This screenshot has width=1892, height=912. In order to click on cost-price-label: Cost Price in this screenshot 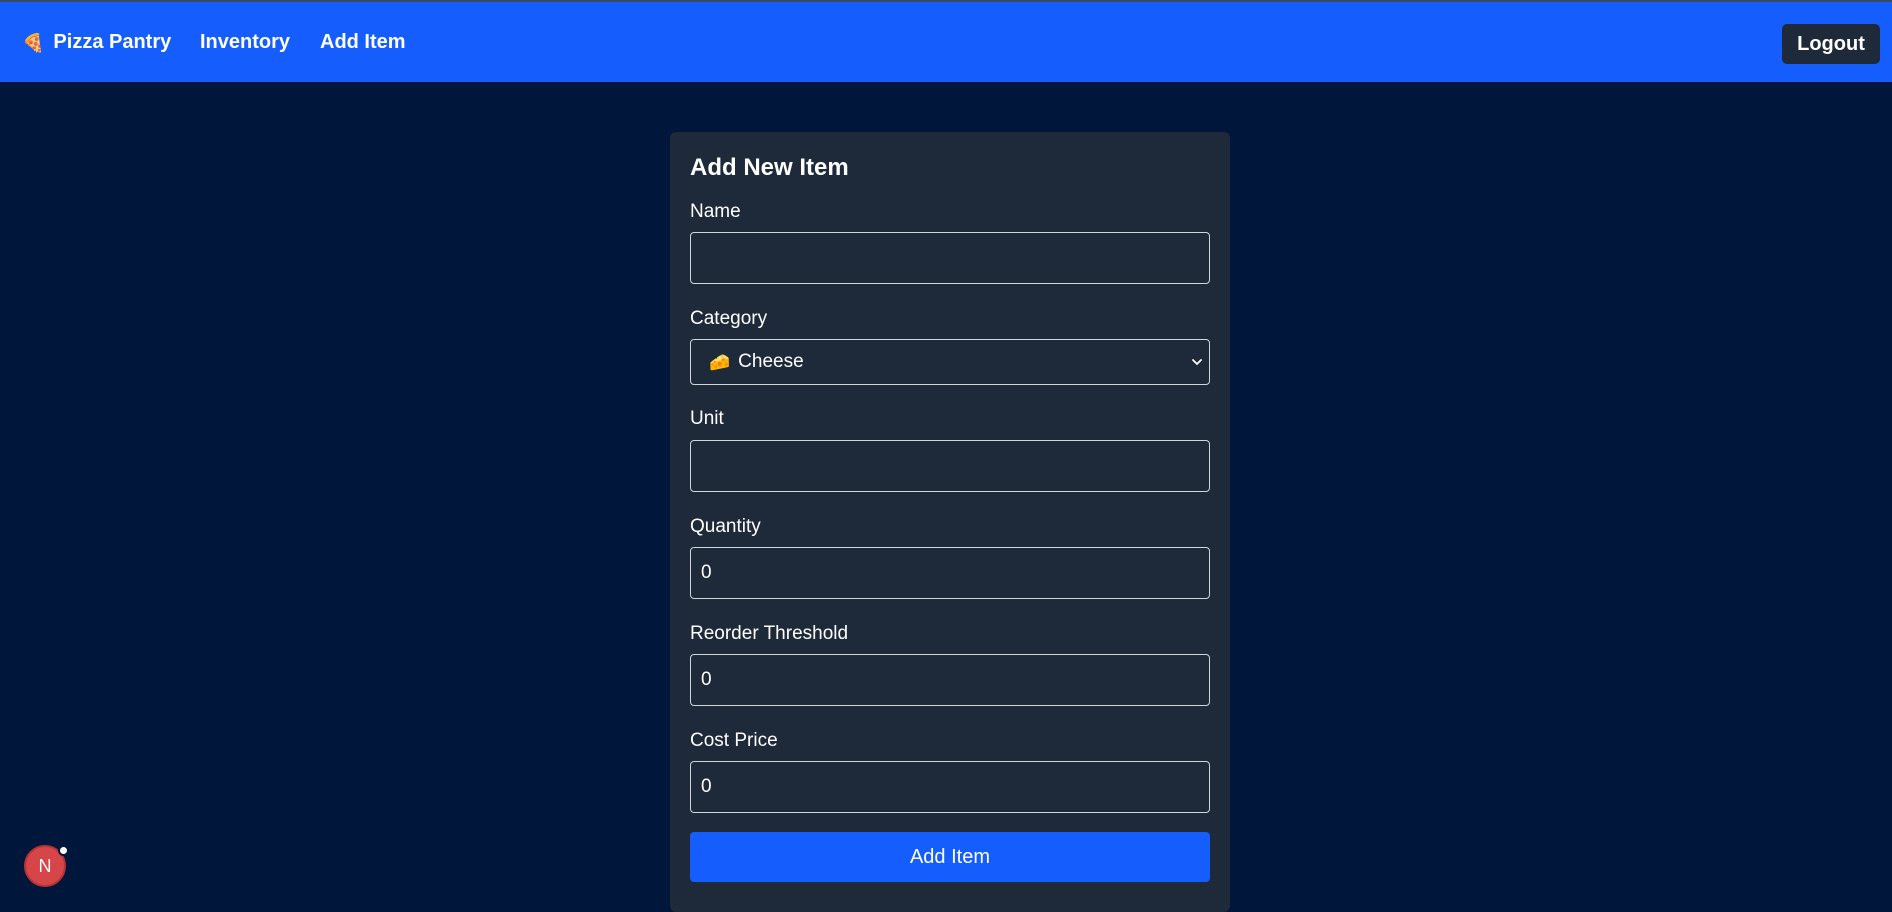, I will do `click(734, 740)`.